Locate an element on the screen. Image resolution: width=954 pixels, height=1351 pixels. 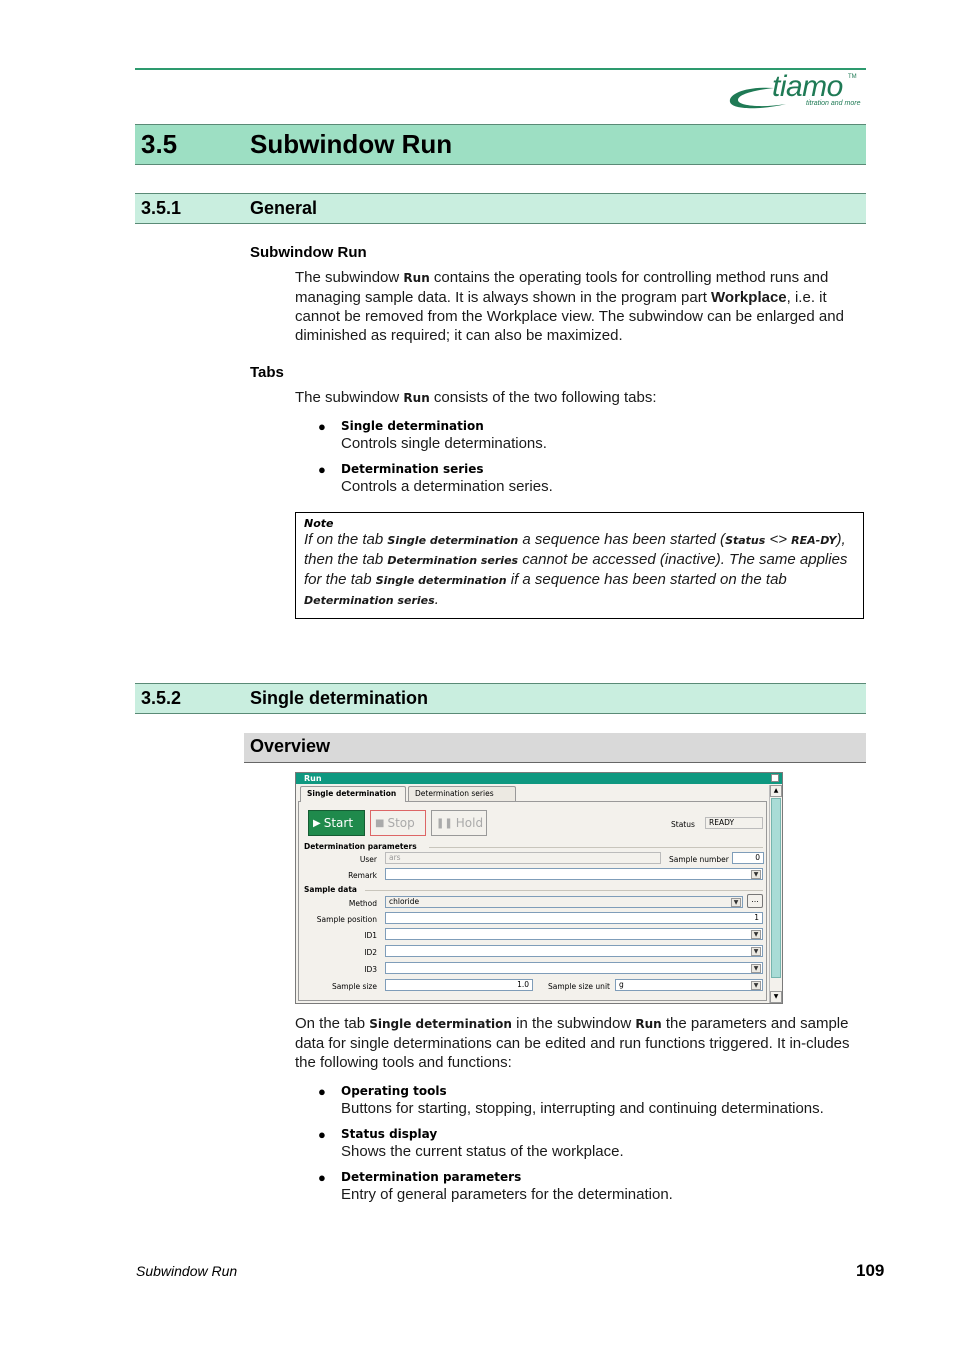
tiamo-logo: tiamo TM titration and more is located at coordinates (796, 92).